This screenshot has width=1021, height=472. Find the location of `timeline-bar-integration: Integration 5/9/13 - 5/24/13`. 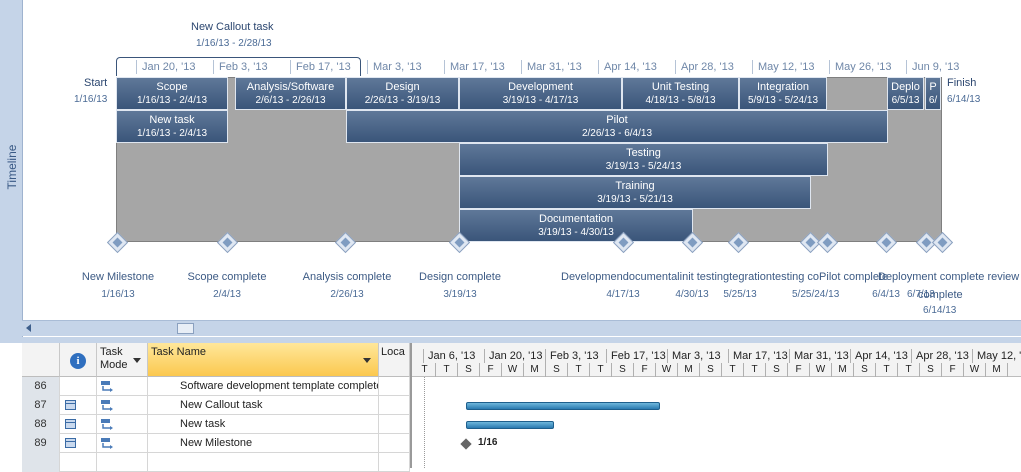

timeline-bar-integration: Integration 5/9/13 - 5/24/13 is located at coordinates (783, 93).